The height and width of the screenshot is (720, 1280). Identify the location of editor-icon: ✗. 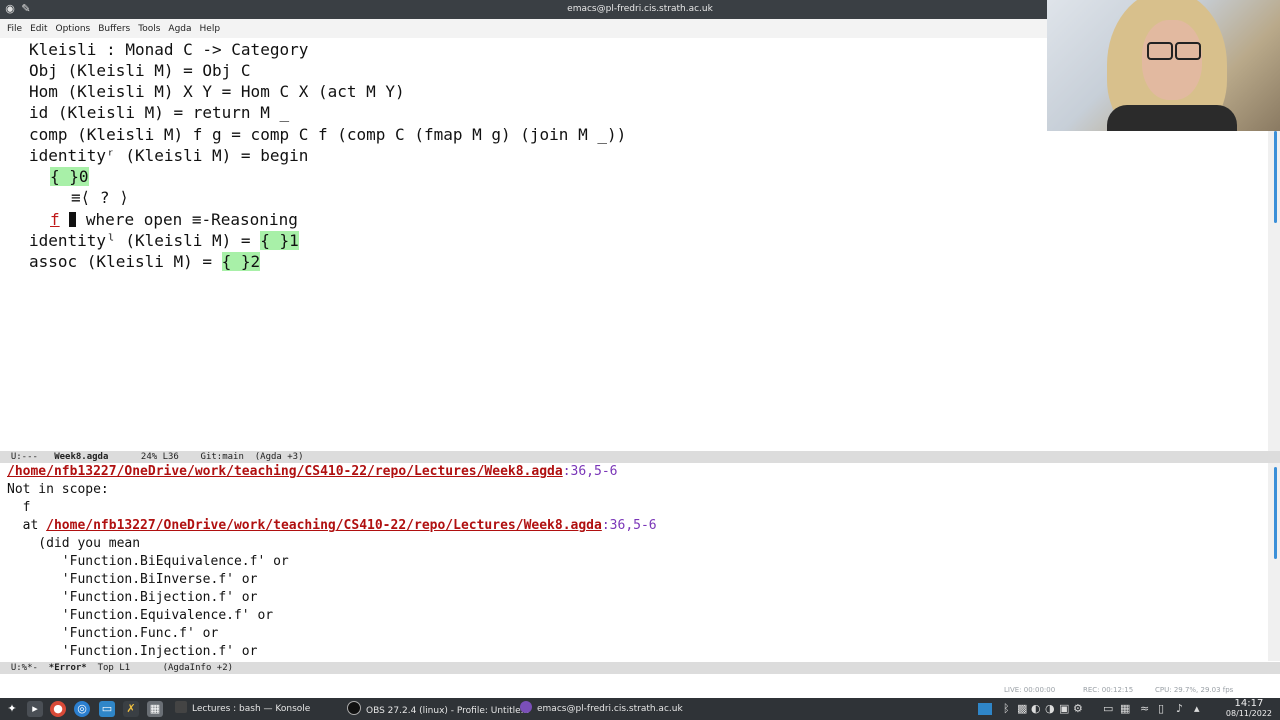
(131, 709).